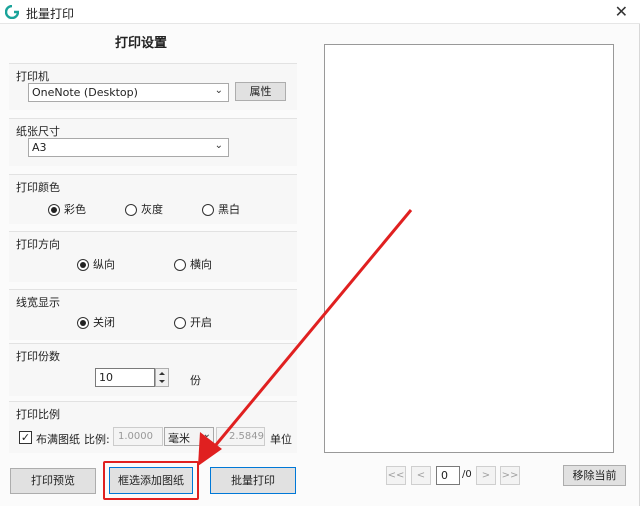 This screenshot has height=506, width=640. I want to click on printer-label: 打印机, so click(32, 76).